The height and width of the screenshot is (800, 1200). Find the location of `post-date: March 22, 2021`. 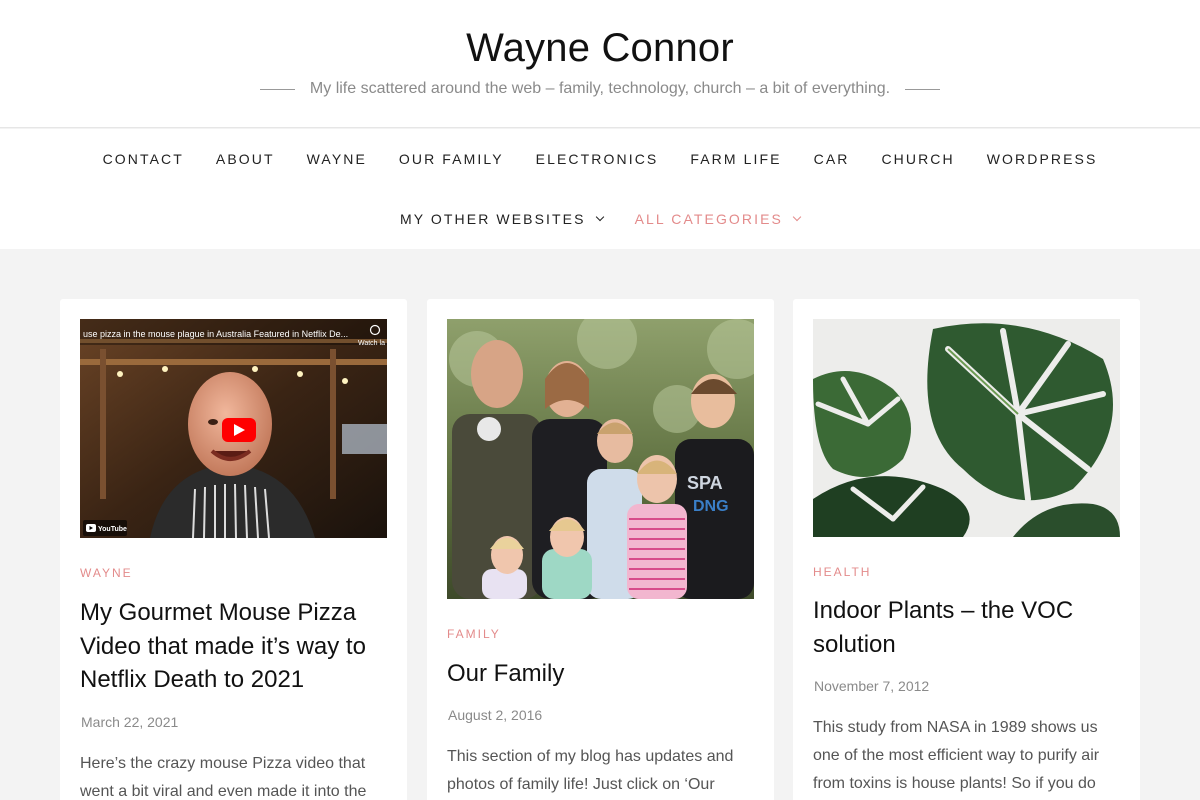

post-date: March 22, 2021 is located at coordinates (129, 722).